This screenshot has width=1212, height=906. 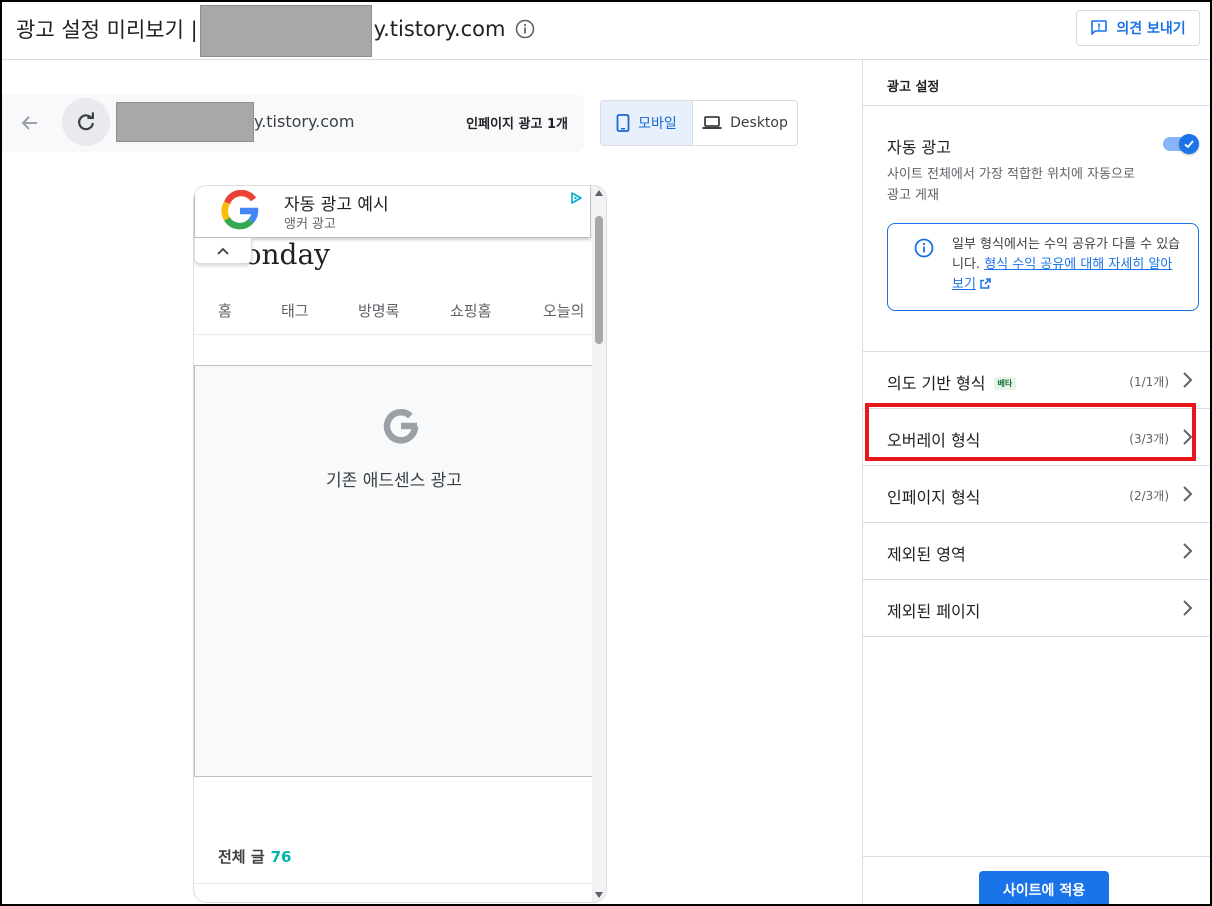 I want to click on section-excluded-areas: 제외된 영역, so click(x=1036, y=550).